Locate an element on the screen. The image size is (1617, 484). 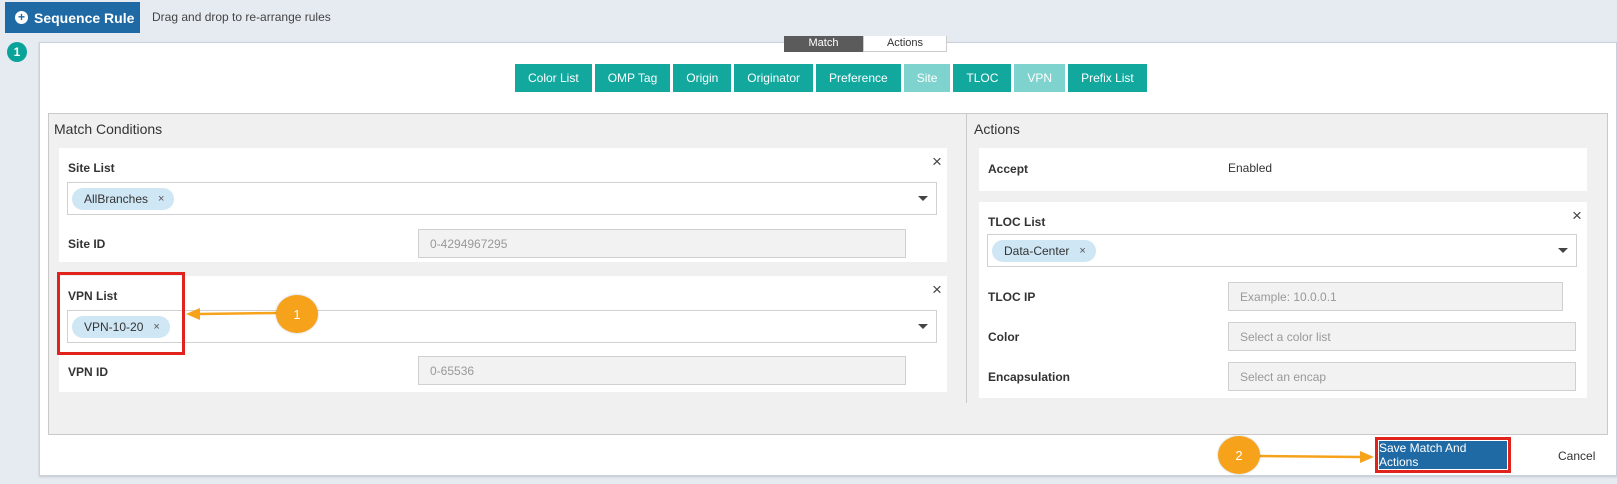
arrow-2-line is located at coordinates (1308, 456).